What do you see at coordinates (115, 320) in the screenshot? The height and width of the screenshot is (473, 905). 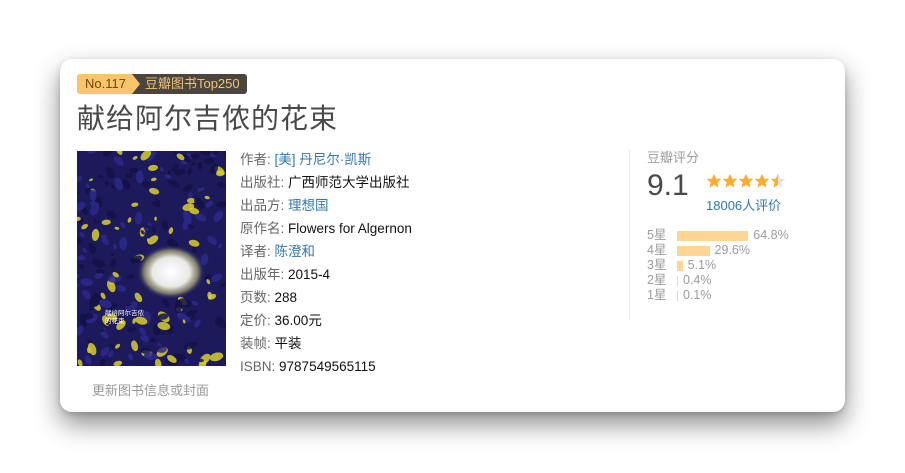 I see `cover-title-line-2: 的花束` at bounding box center [115, 320].